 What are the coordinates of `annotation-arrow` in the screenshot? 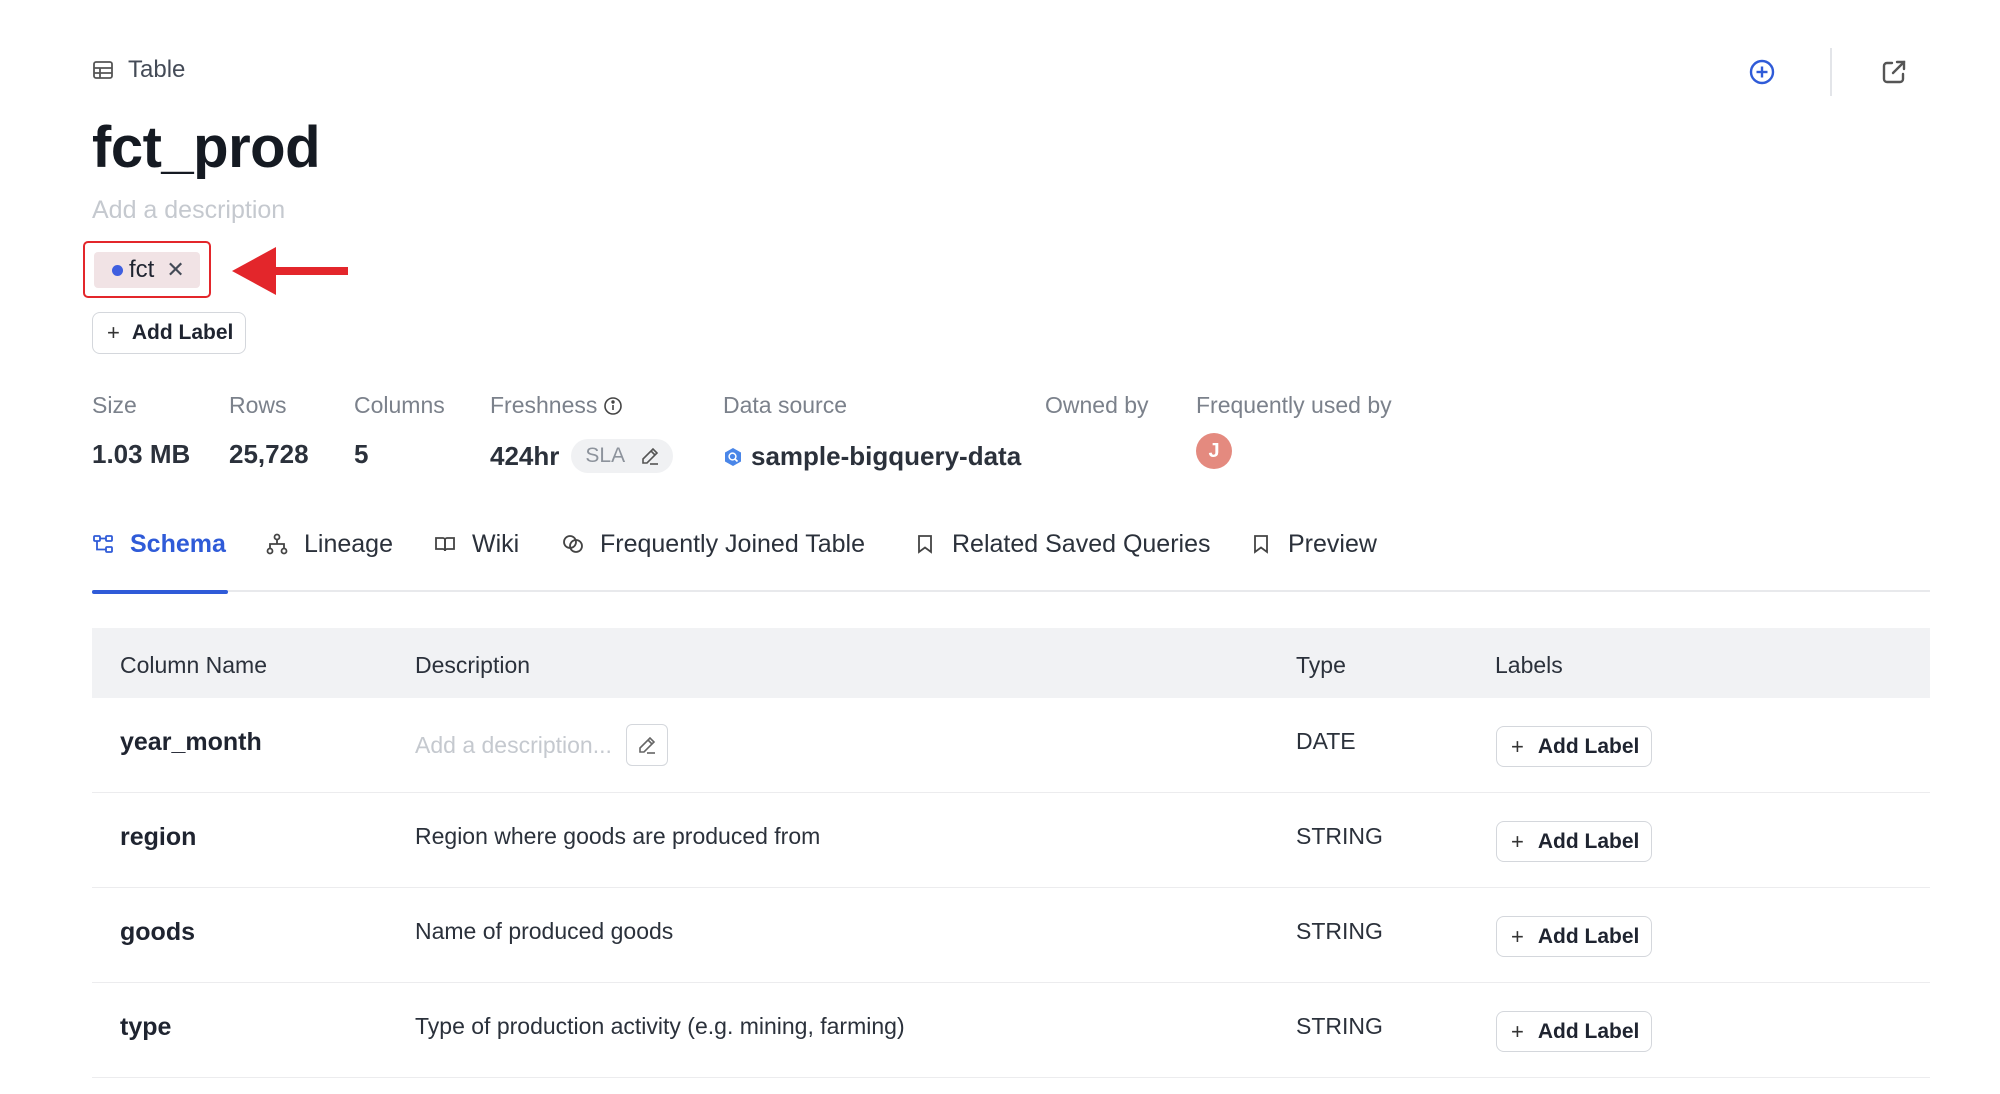 It's located at (290, 271).